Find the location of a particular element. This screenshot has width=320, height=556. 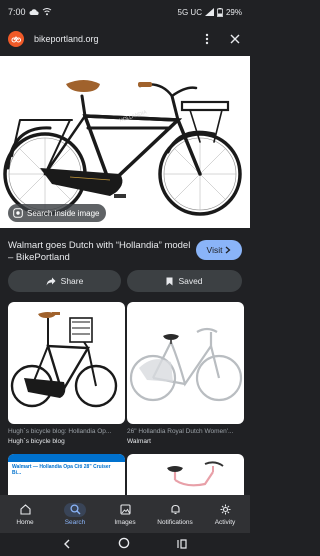

nav-home: Home is located at coordinates (25, 514).